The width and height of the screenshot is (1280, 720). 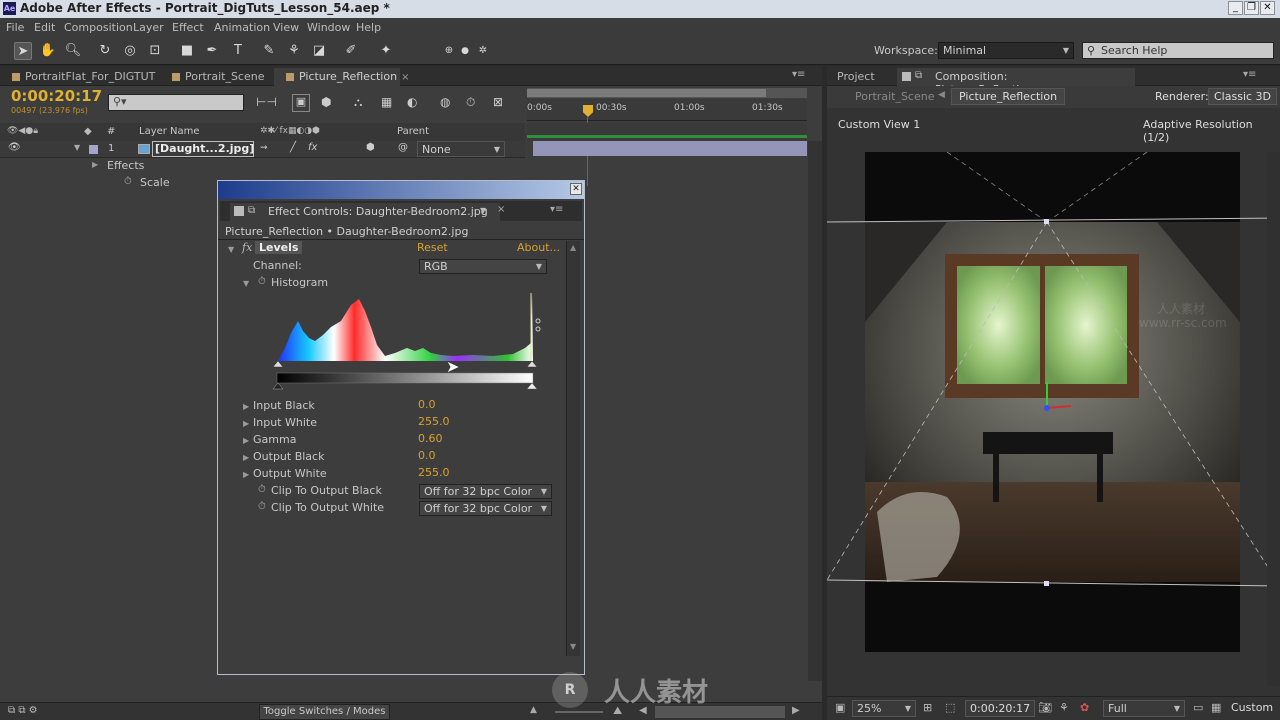 What do you see at coordinates (1216, 707) in the screenshot?
I see `transparency-grid-icon: ▦` at bounding box center [1216, 707].